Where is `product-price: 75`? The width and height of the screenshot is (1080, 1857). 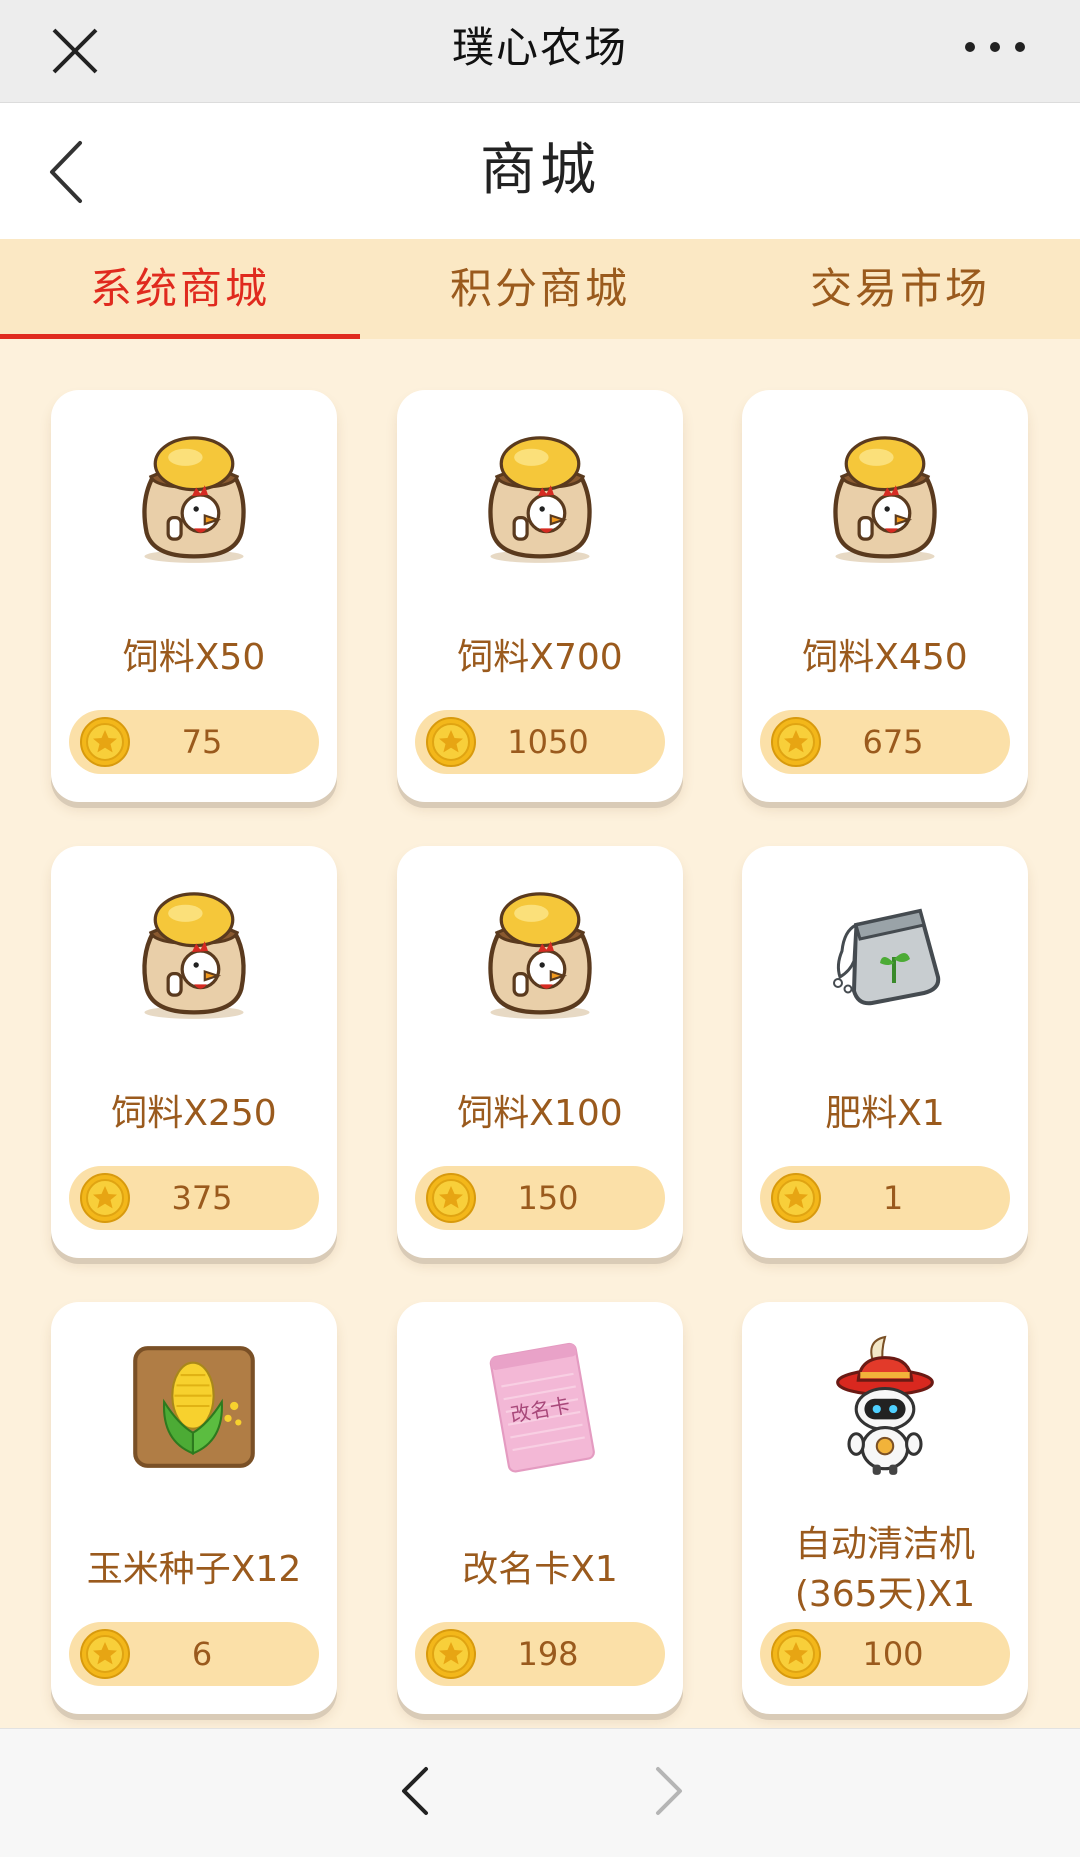 product-price: 75 is located at coordinates (202, 742).